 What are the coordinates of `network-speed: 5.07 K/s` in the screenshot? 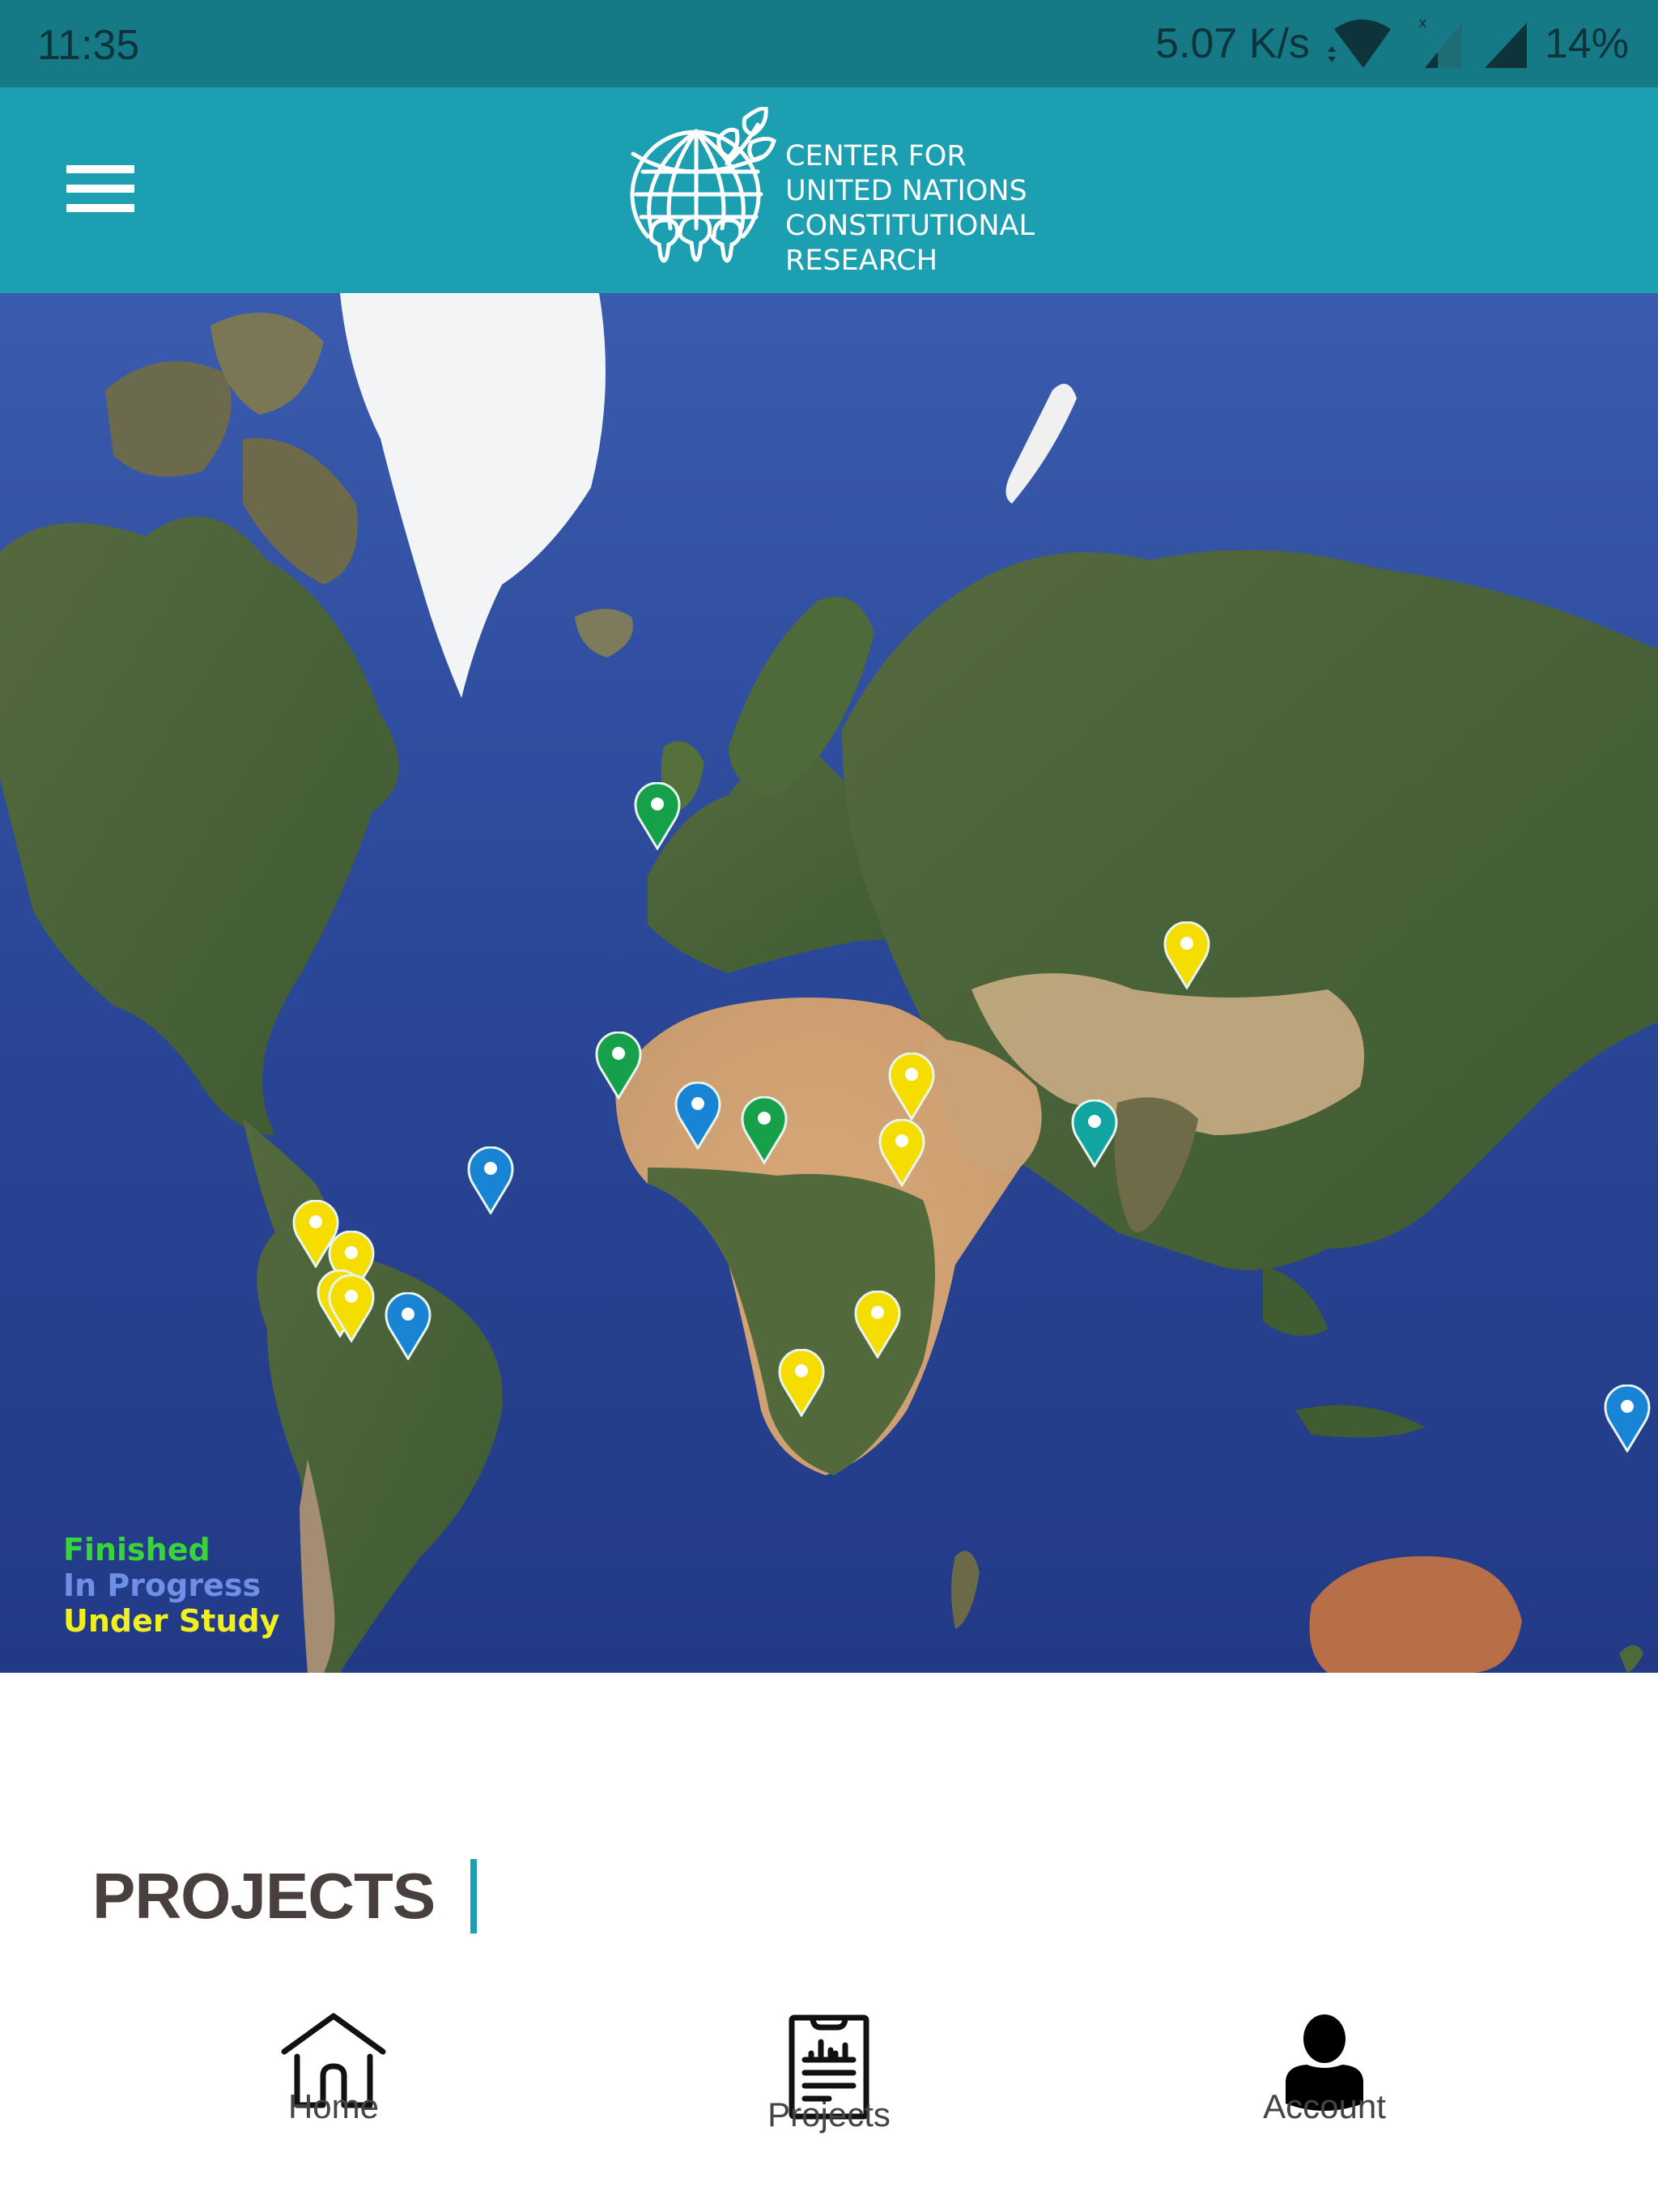 It's located at (1232, 43).